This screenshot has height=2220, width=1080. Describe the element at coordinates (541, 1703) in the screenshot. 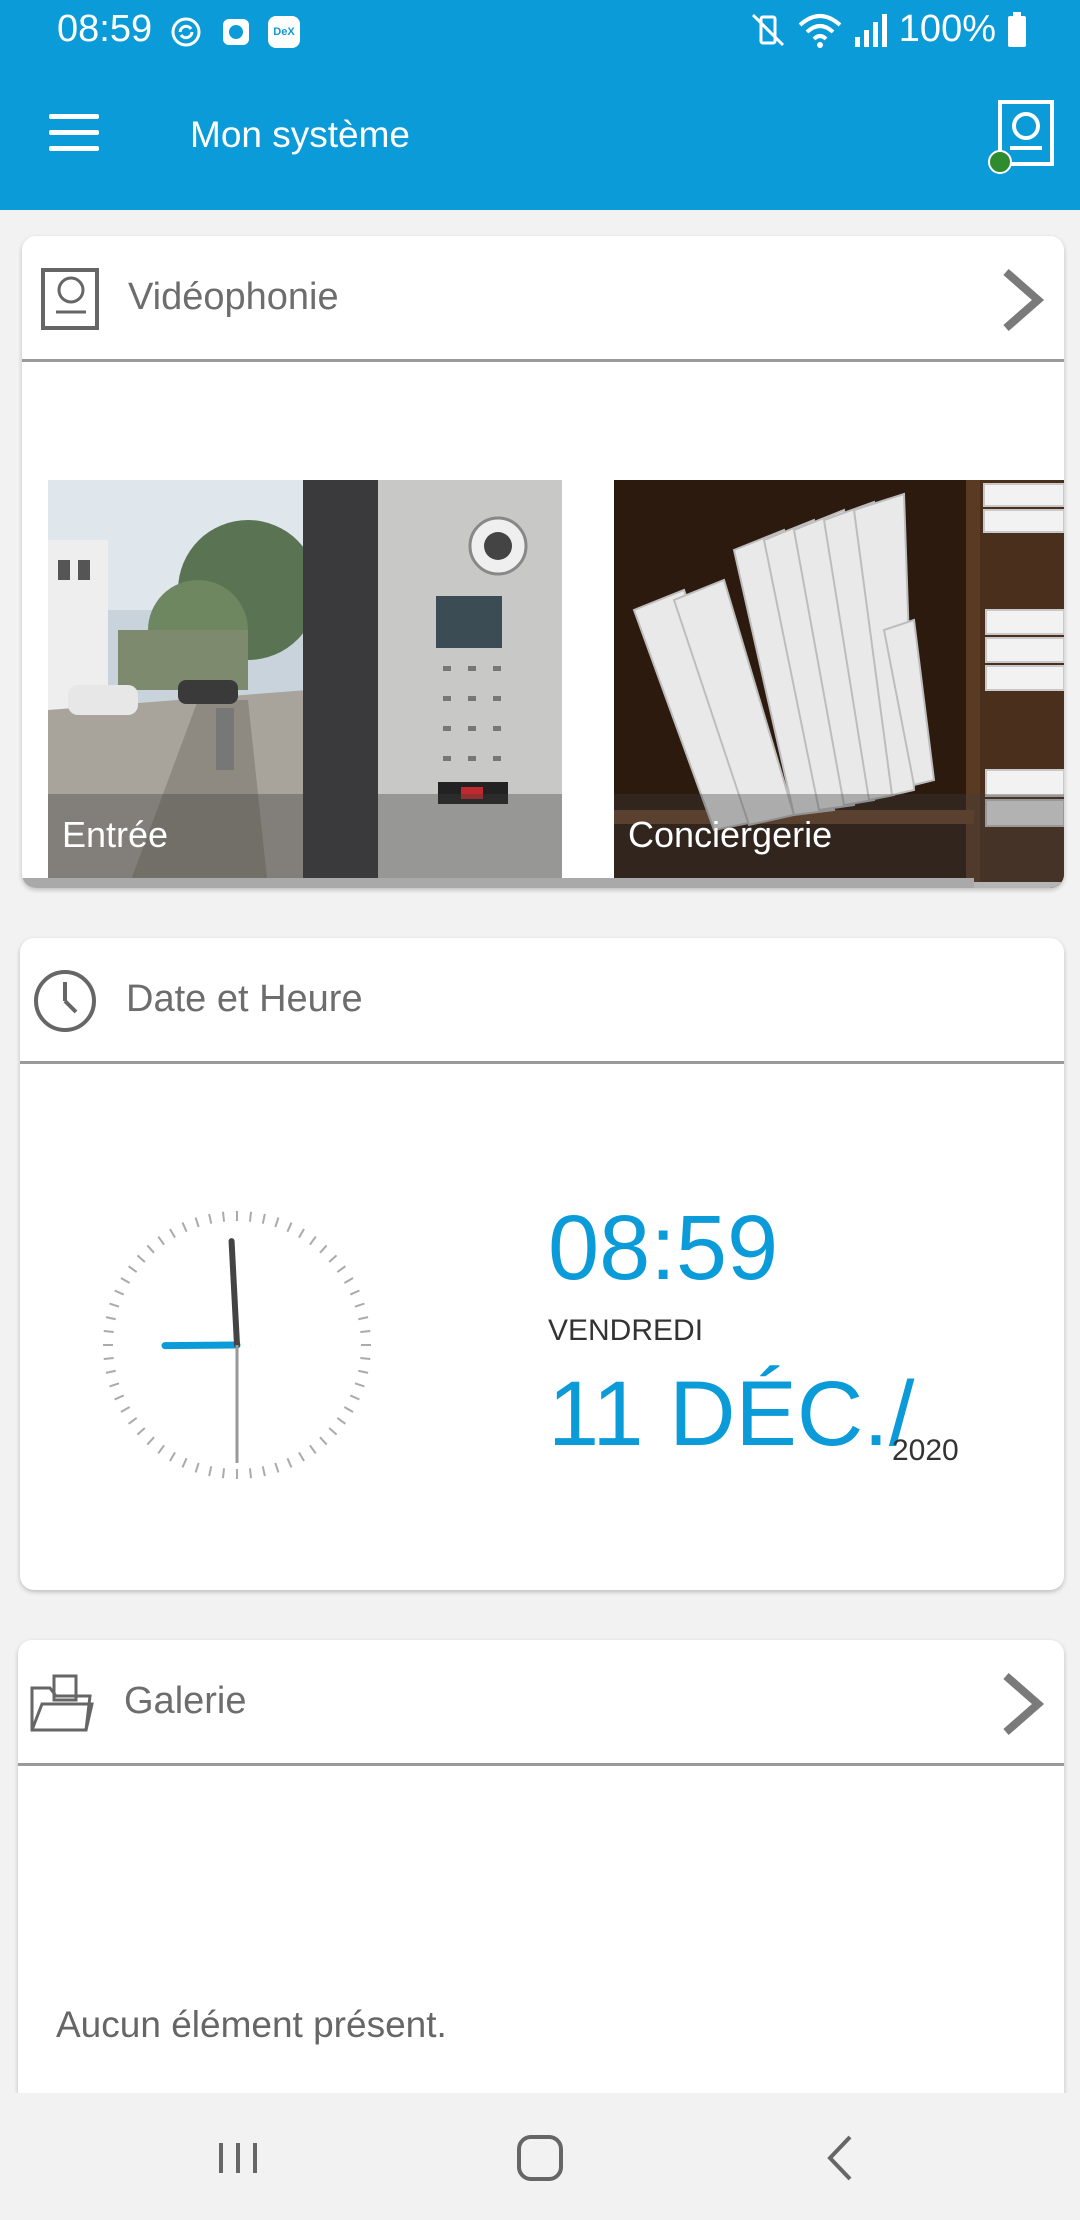

I see `galerie-header: Galerie` at that location.